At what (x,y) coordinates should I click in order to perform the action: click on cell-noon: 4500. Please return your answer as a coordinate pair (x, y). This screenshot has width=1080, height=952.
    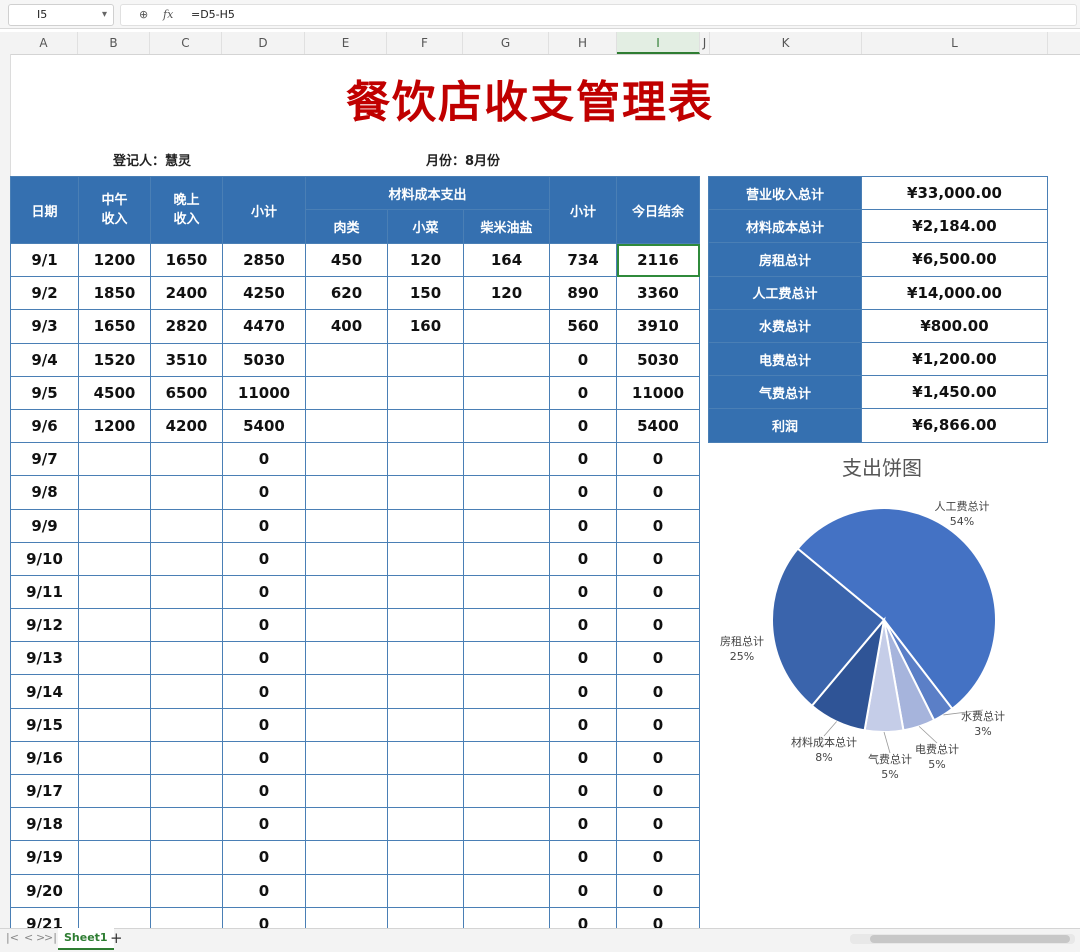
    Looking at the image, I should click on (114, 392).